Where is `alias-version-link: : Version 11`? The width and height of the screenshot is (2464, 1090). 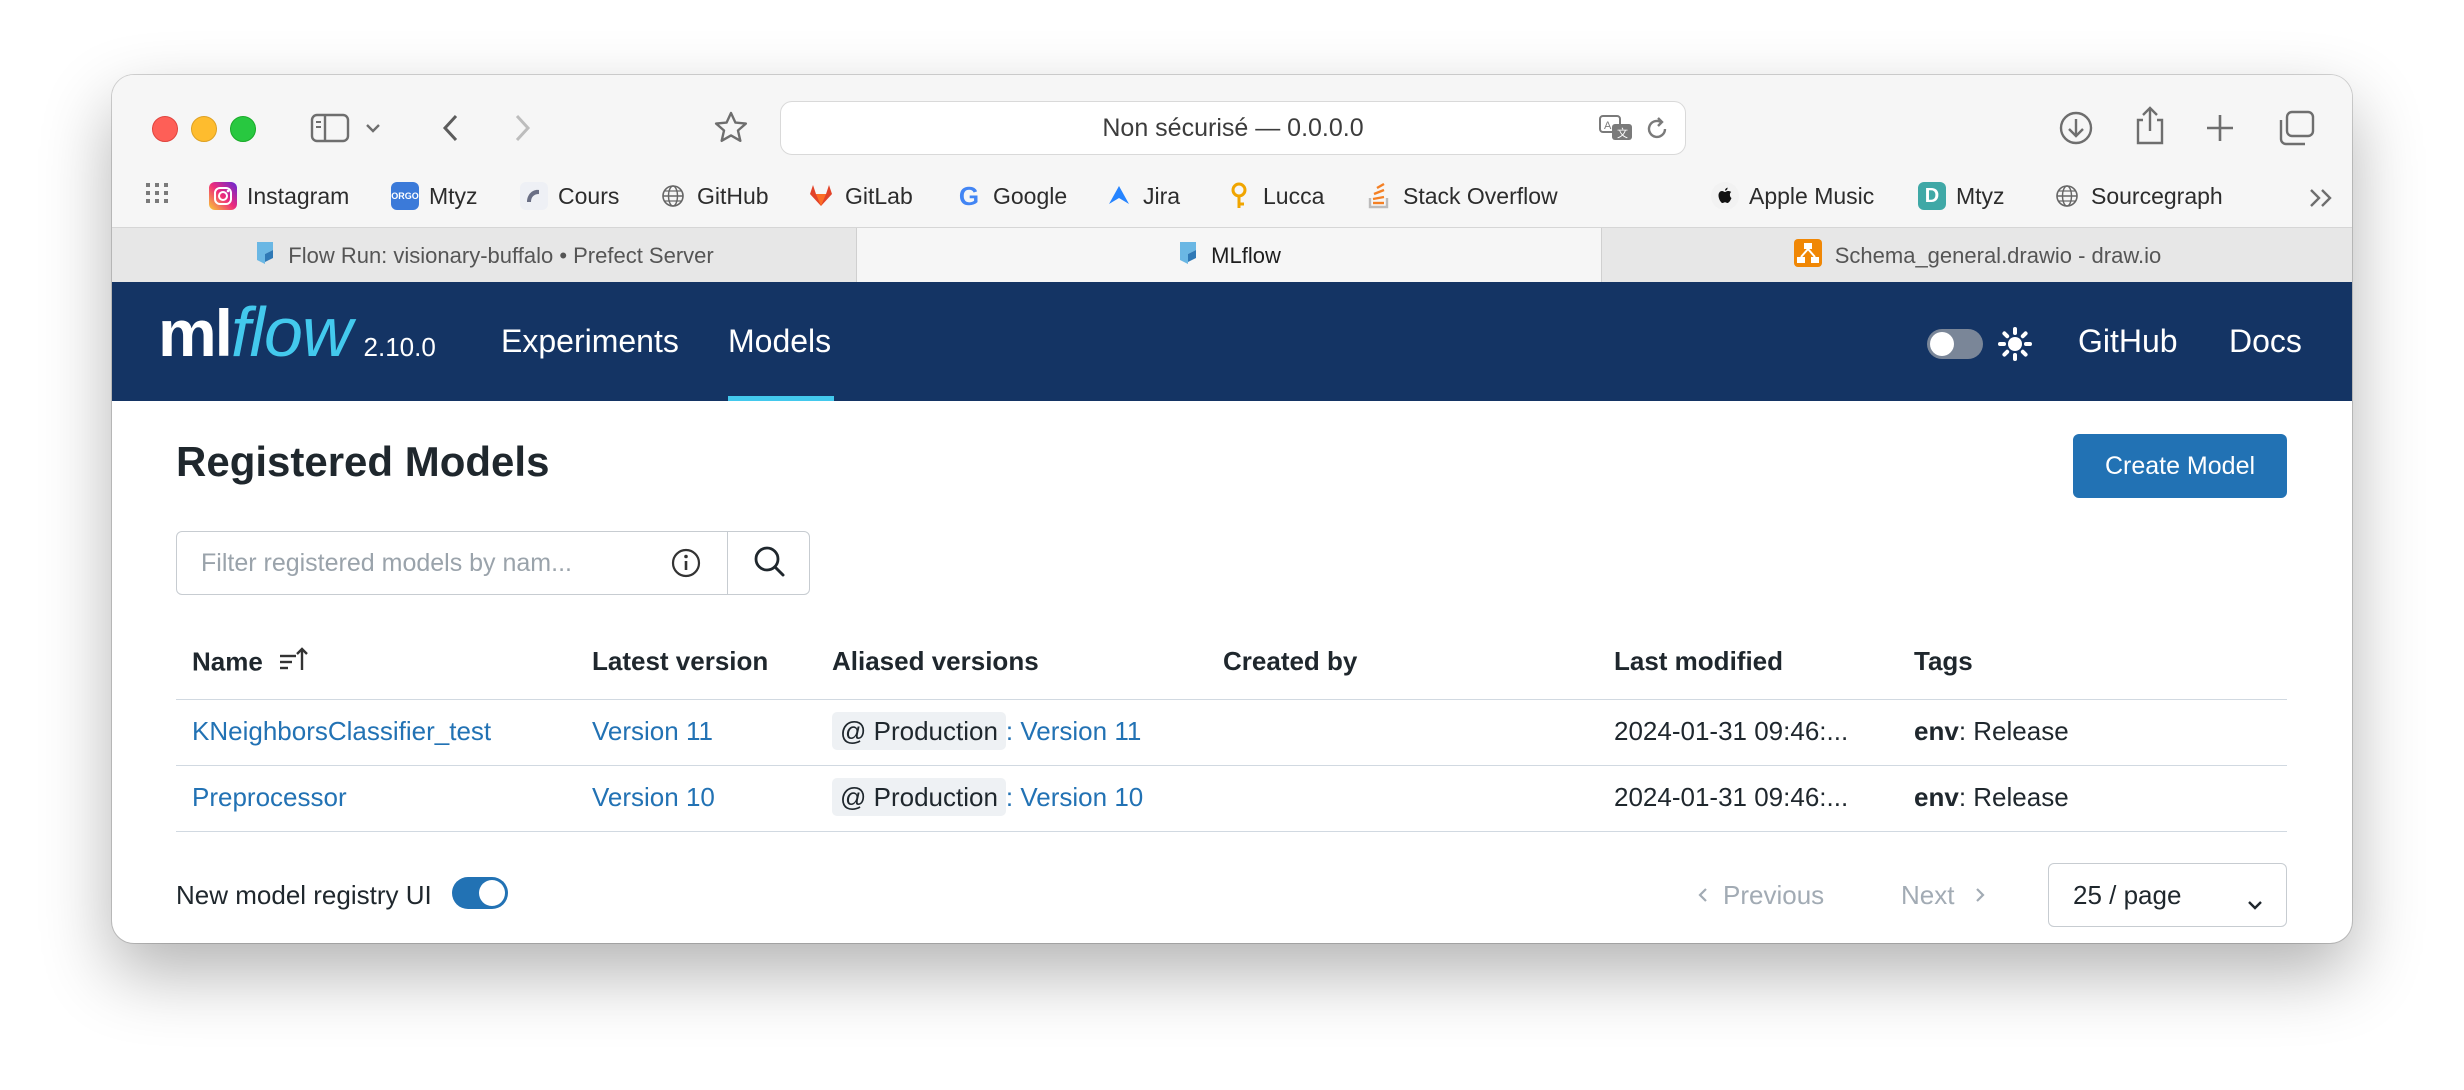 alias-version-link: : Version 11 is located at coordinates (1073, 731).